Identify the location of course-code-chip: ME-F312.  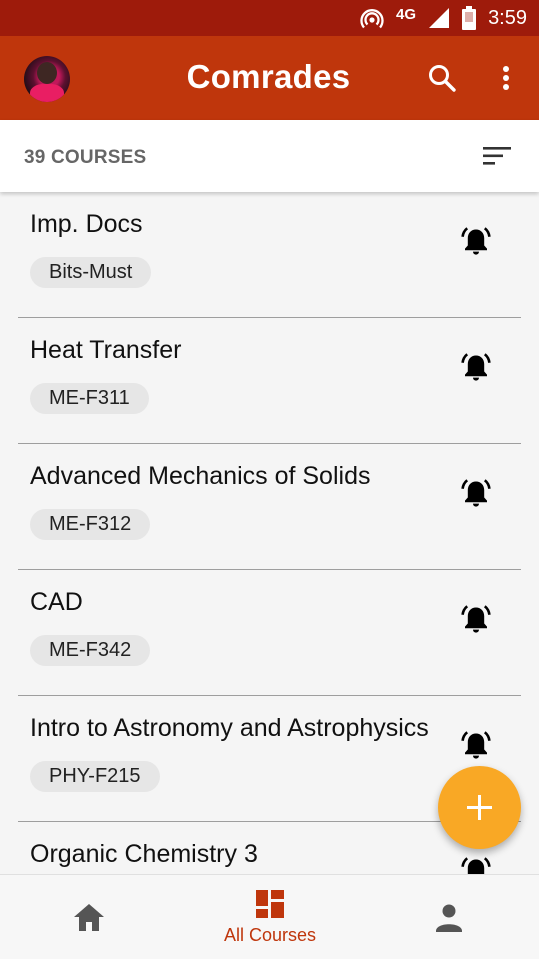
(90, 524).